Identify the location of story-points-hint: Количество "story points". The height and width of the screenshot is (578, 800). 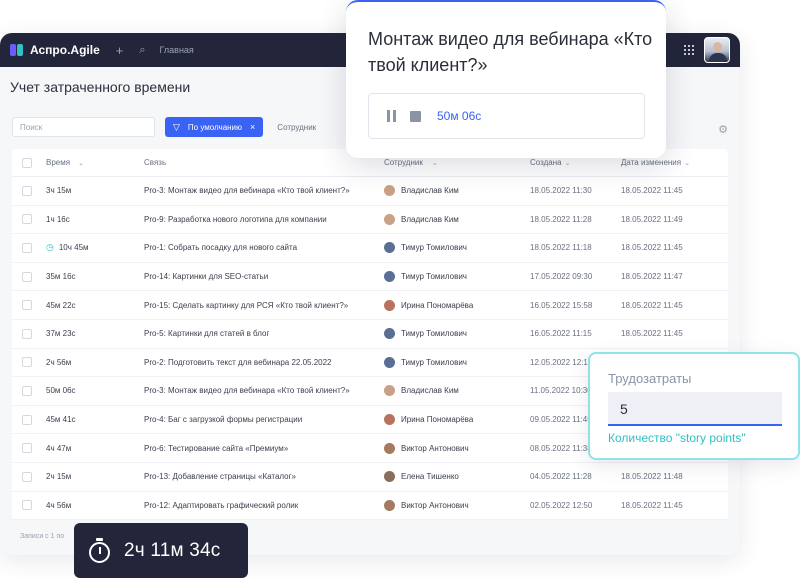
(677, 438).